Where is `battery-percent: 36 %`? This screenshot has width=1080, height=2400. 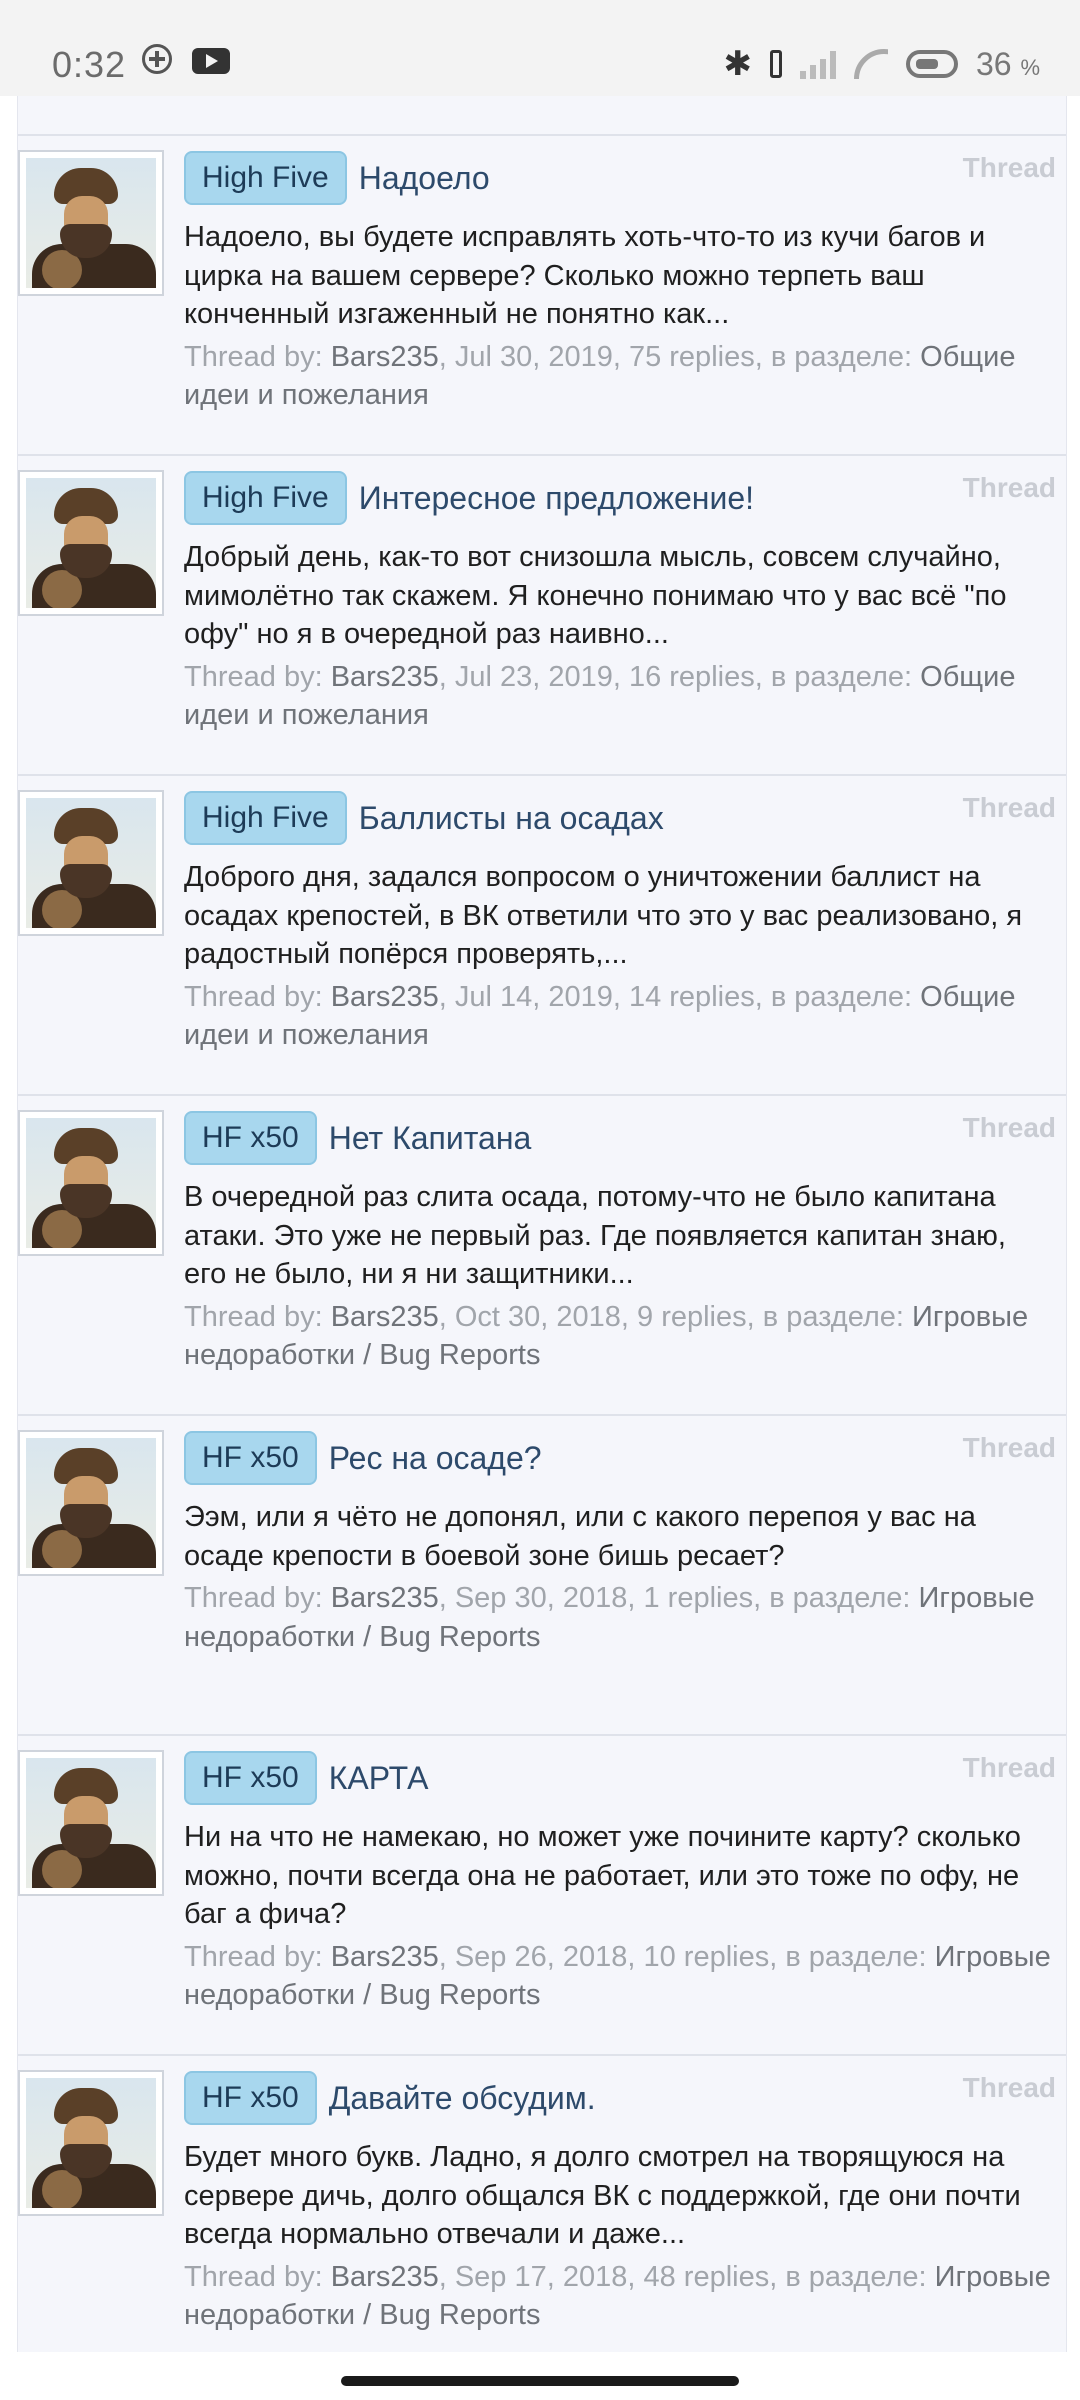 battery-percent: 36 % is located at coordinates (1007, 63).